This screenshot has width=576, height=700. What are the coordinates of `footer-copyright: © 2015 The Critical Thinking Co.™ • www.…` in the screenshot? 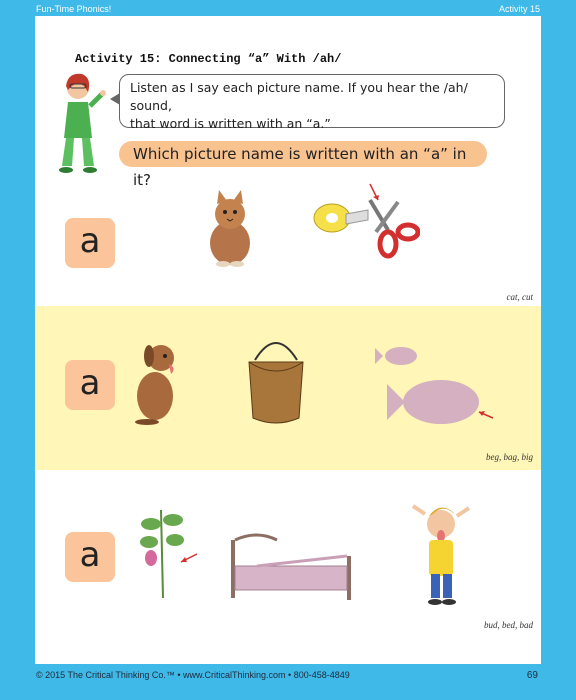 It's located at (193, 675).